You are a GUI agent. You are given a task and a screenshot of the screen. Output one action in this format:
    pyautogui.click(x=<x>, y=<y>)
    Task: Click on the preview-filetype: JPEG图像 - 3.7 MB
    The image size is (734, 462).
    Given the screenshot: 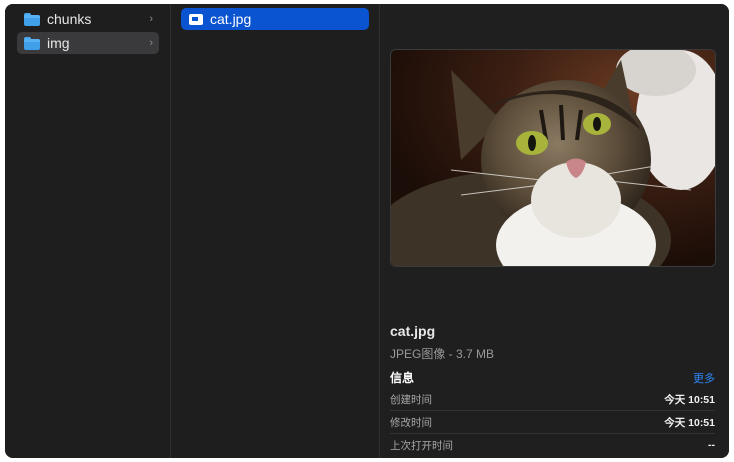 What is the action you would take?
    pyautogui.click(x=442, y=354)
    